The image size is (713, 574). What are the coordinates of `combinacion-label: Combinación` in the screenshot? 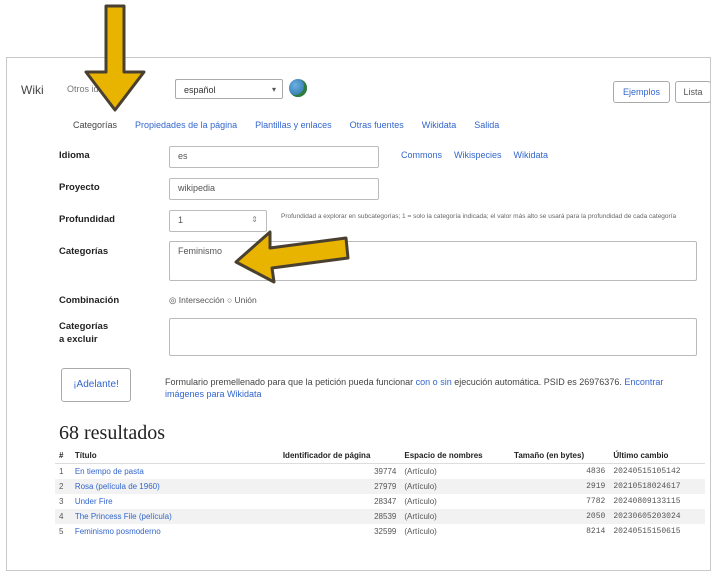 It's located at (89, 300).